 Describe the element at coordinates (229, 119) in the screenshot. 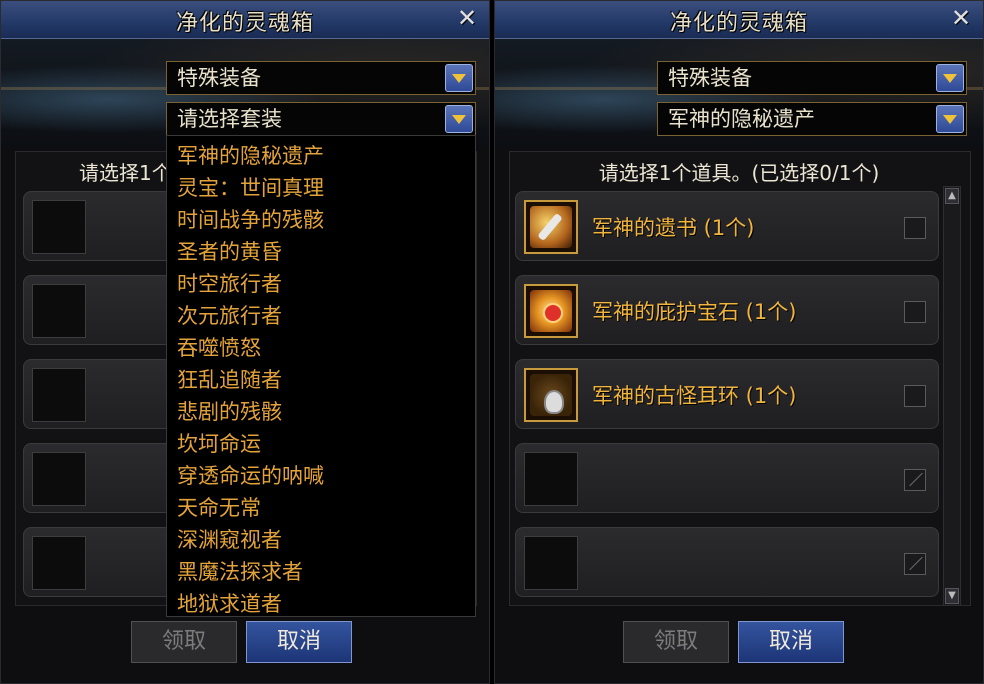

I see `set-select-value: 请选择套装` at that location.